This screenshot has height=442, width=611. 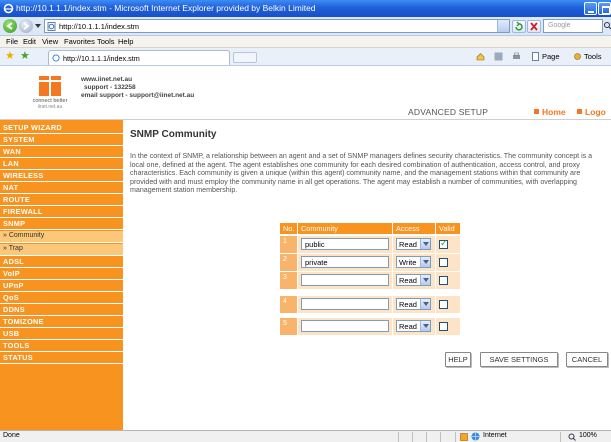 What do you see at coordinates (593, 56) in the screenshot?
I see `tools-menu: Tools` at bounding box center [593, 56].